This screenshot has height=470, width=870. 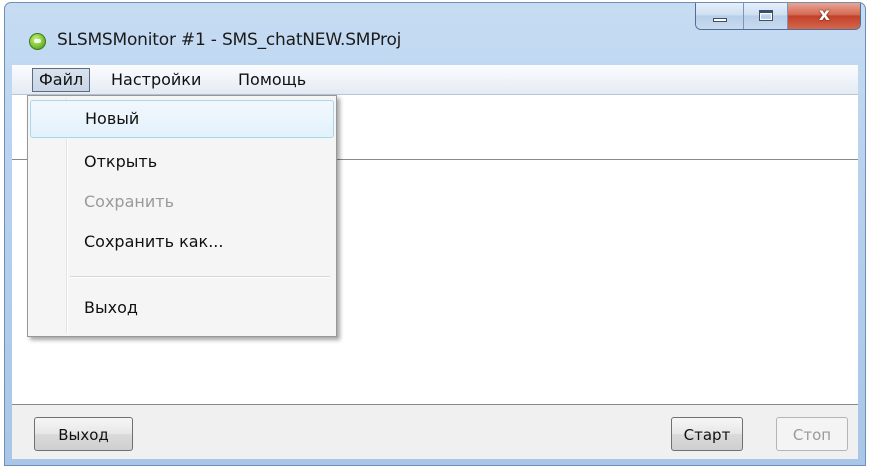 What do you see at coordinates (812, 434) in the screenshot?
I see `stop-button: Стоп` at bounding box center [812, 434].